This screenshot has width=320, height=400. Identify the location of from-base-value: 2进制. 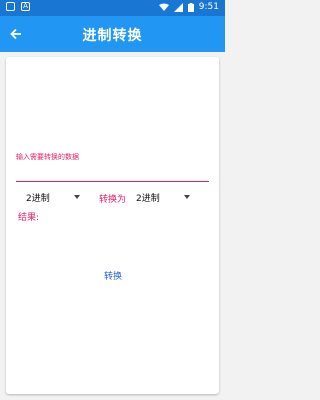
(38, 198).